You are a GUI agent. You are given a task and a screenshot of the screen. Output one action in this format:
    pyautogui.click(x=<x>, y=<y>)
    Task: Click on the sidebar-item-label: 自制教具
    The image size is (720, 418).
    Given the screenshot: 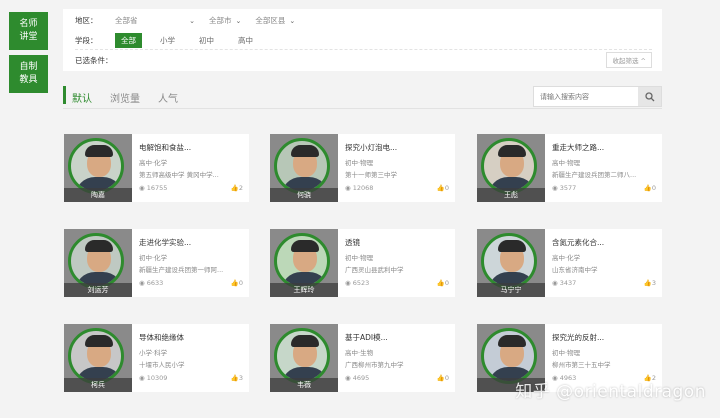 What is the action you would take?
    pyautogui.click(x=28, y=73)
    